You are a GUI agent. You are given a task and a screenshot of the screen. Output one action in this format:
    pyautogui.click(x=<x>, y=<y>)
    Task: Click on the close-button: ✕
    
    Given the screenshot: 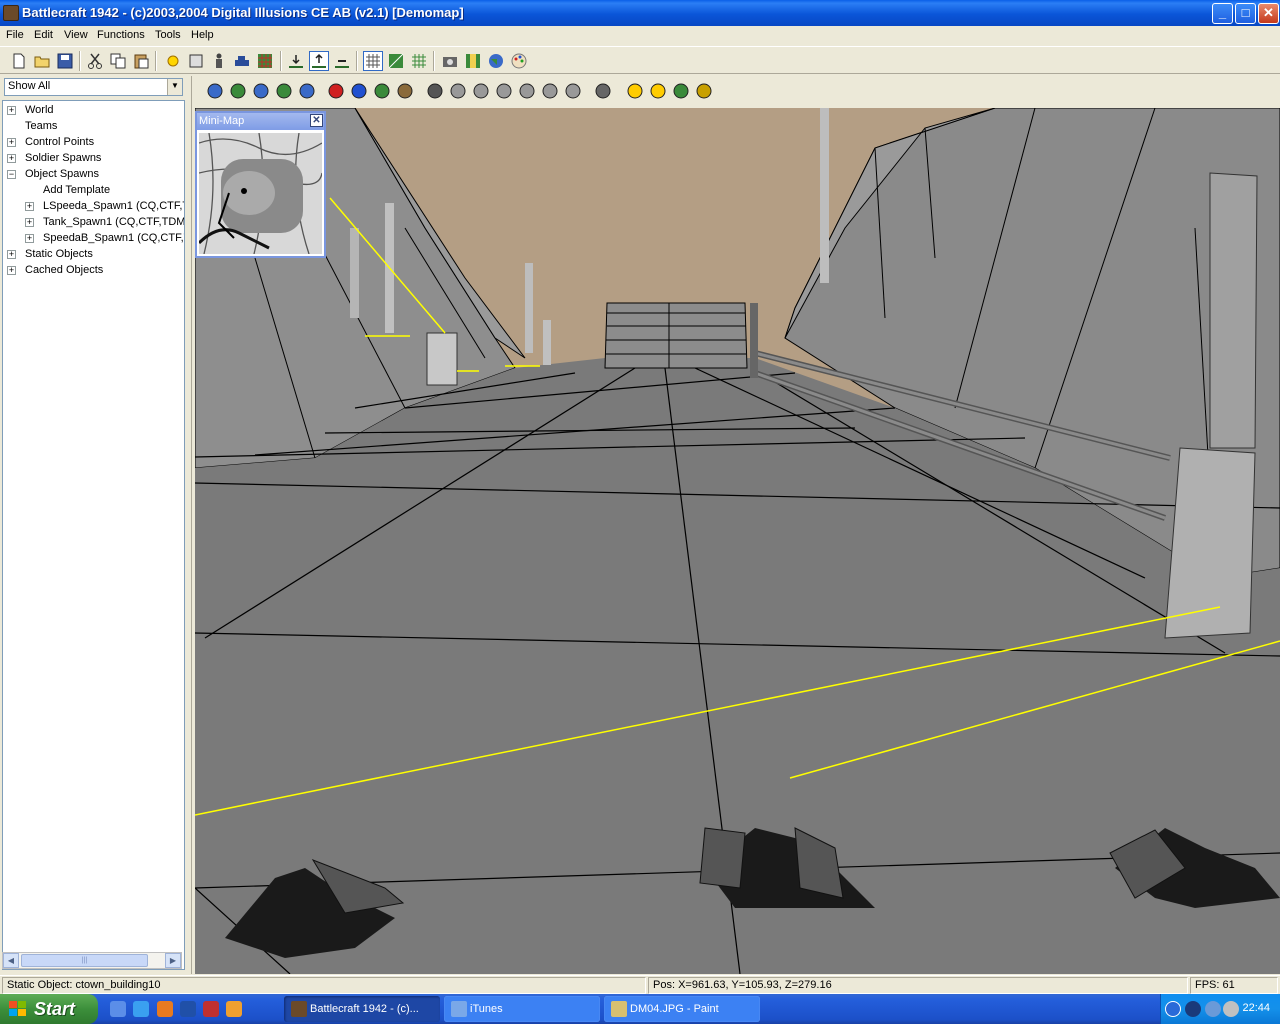 What is the action you would take?
    pyautogui.click(x=1268, y=13)
    